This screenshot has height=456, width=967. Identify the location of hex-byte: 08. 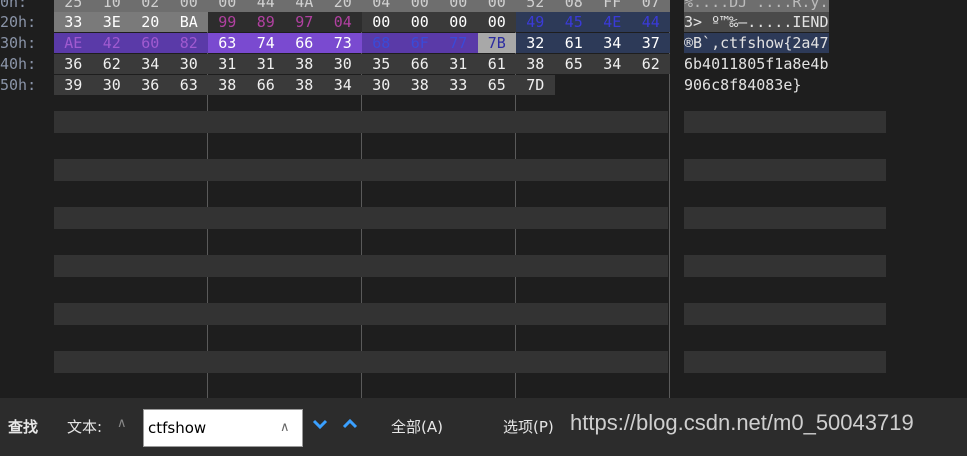
(573, 6).